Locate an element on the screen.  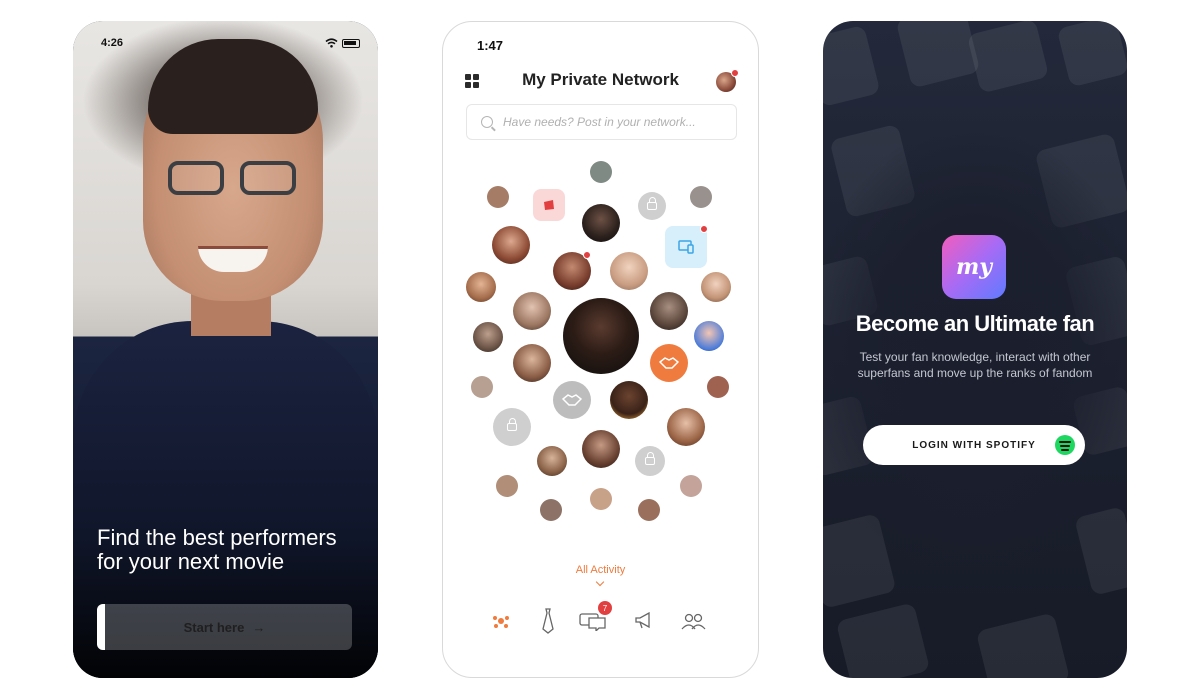
messages-badge: 7 is located at coordinates (605, 608).